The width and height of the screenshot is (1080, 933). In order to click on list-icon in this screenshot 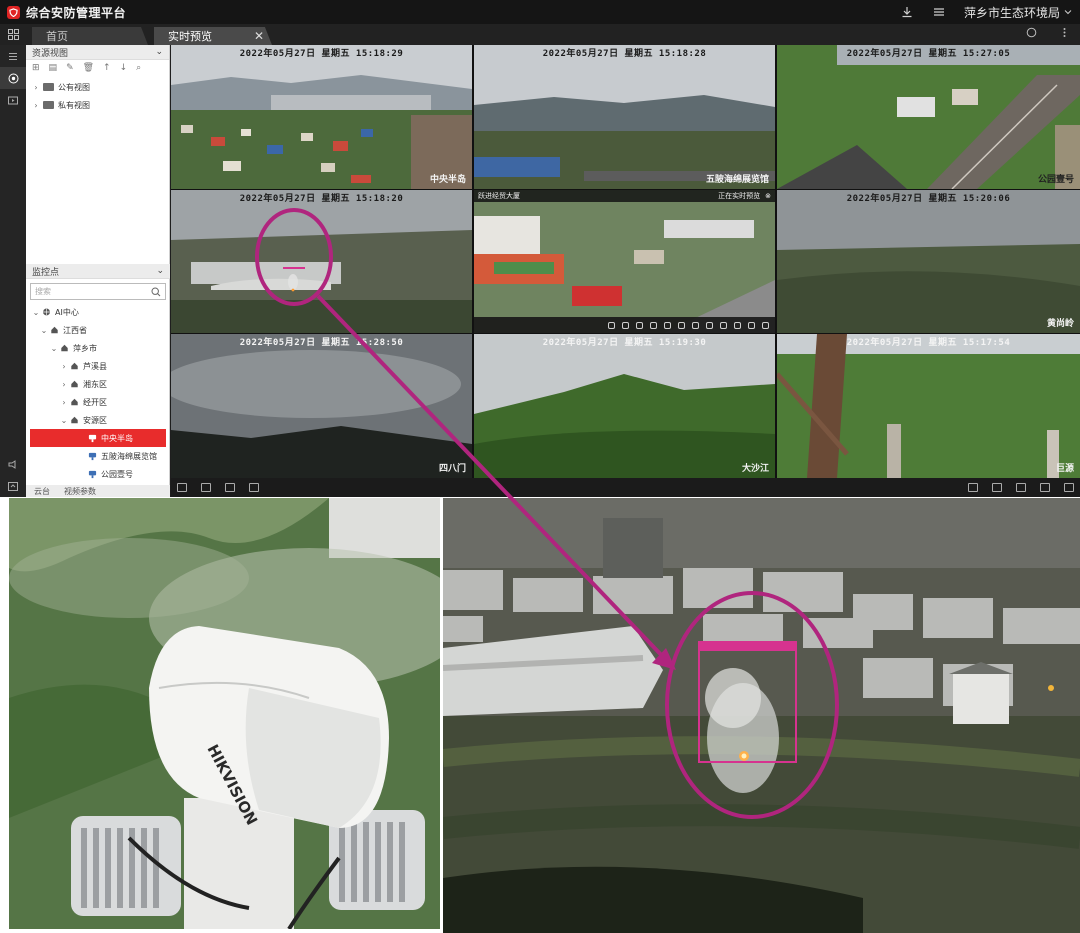, I will do `click(182, 487)`.